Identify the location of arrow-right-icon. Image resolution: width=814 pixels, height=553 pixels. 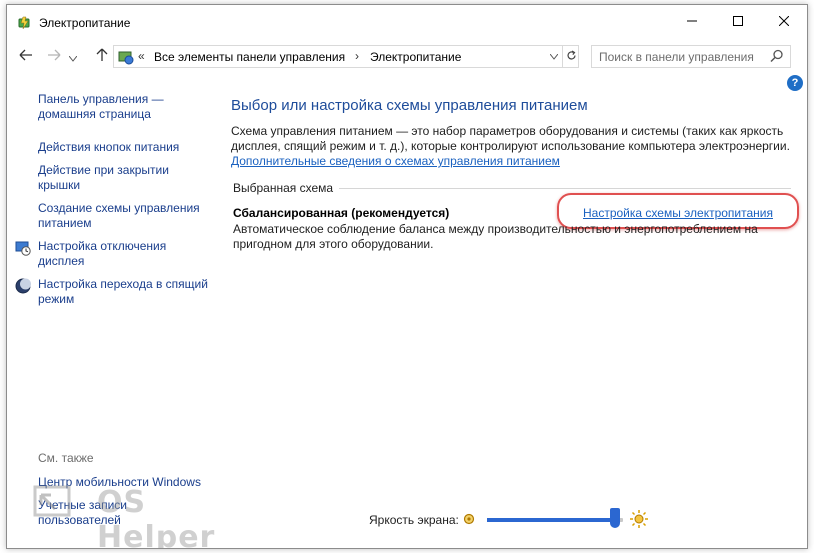
(54, 56).